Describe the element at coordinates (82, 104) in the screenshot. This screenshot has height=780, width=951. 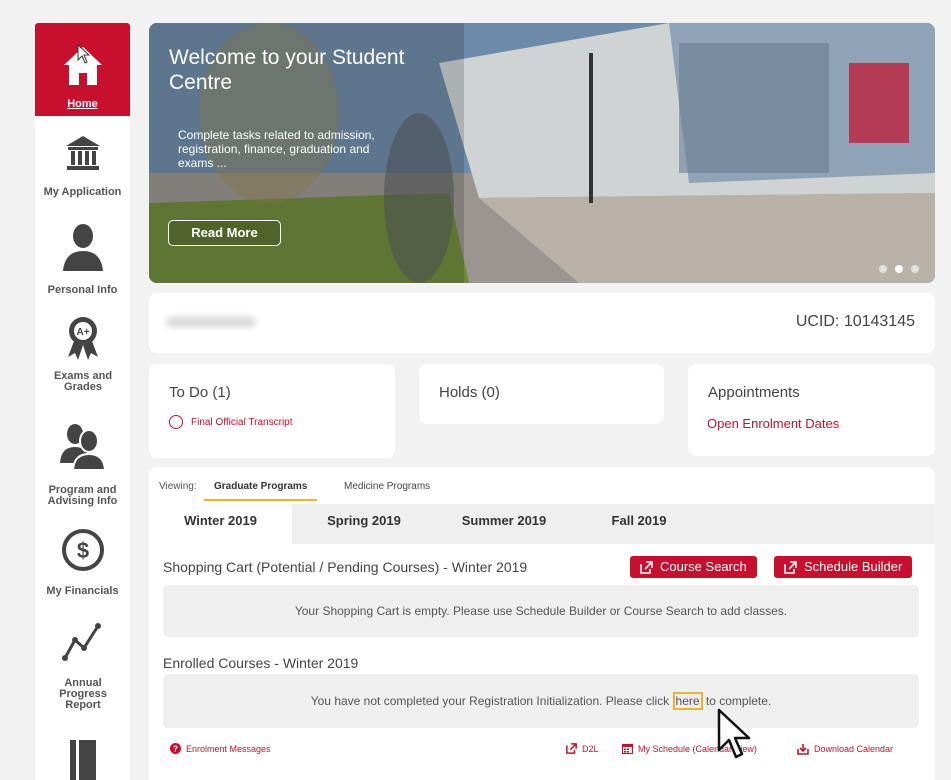
I see `sidebar-item-label: Home` at that location.